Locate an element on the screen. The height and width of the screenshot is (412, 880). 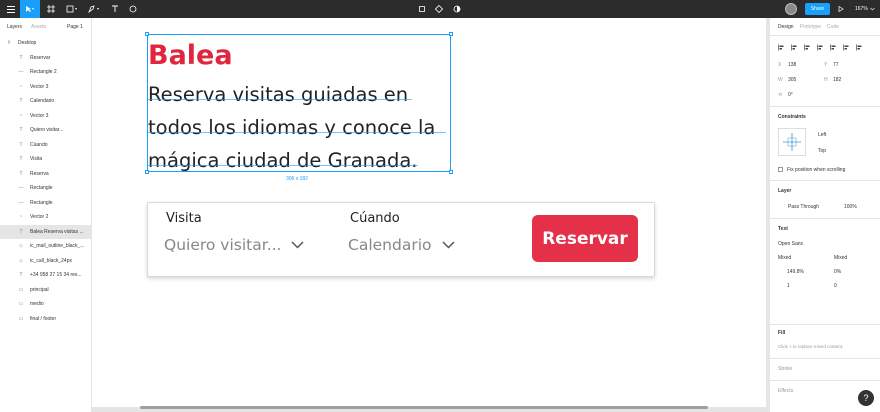
tab-layers: Layers is located at coordinates (14, 27).